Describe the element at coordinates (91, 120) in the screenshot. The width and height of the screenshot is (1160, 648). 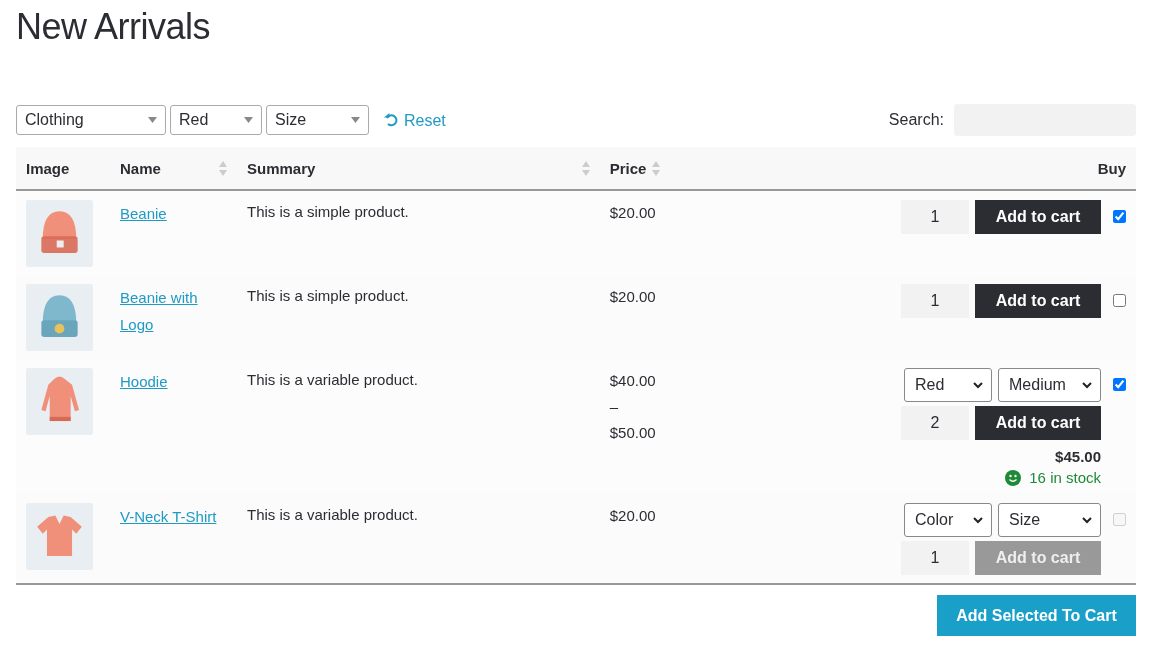
I see `filter-dropdown: Clothing` at that location.